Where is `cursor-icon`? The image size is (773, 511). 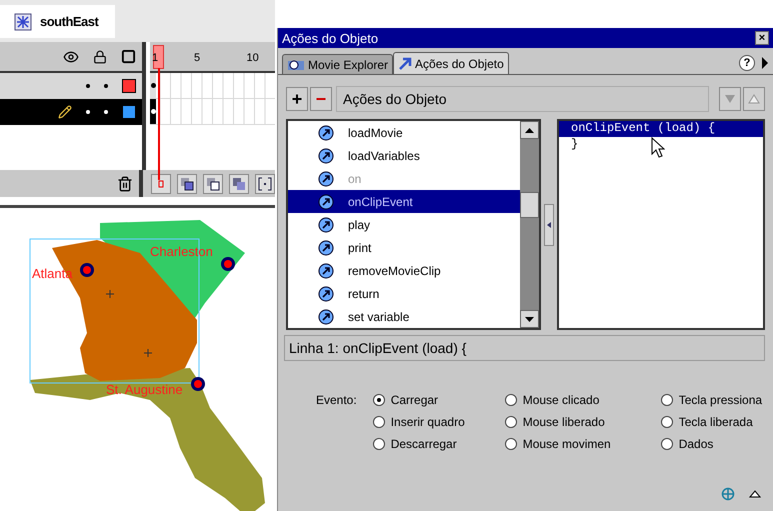 cursor-icon is located at coordinates (658, 148).